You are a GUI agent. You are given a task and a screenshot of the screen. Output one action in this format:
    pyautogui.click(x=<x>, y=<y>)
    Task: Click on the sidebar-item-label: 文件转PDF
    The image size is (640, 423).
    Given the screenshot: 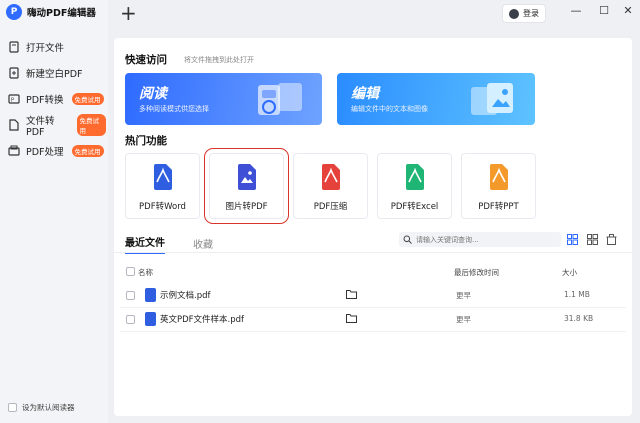 What is the action you would take?
    pyautogui.click(x=40, y=126)
    